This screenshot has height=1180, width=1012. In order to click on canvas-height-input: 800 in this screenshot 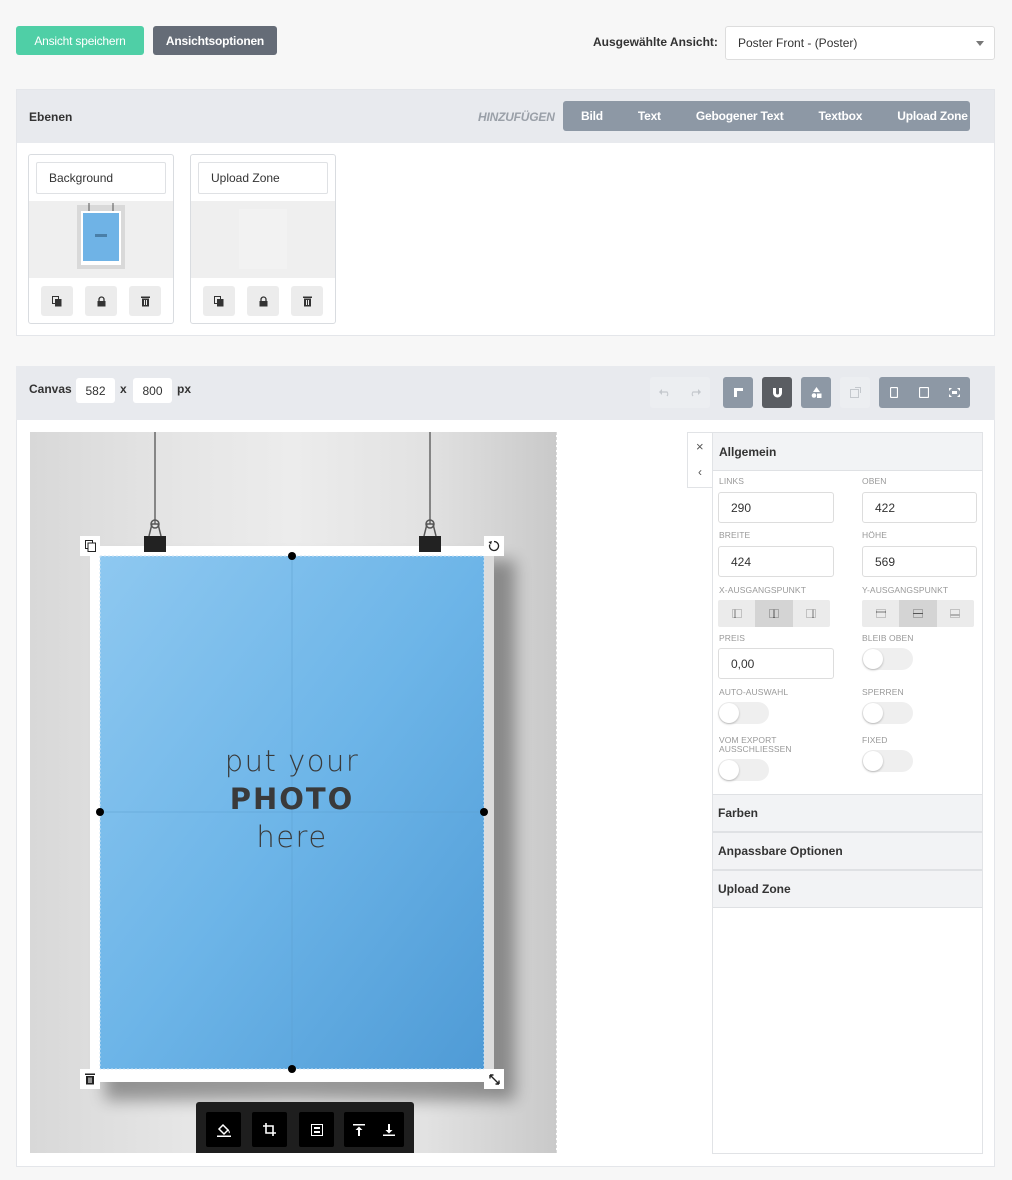, I will do `click(152, 390)`.